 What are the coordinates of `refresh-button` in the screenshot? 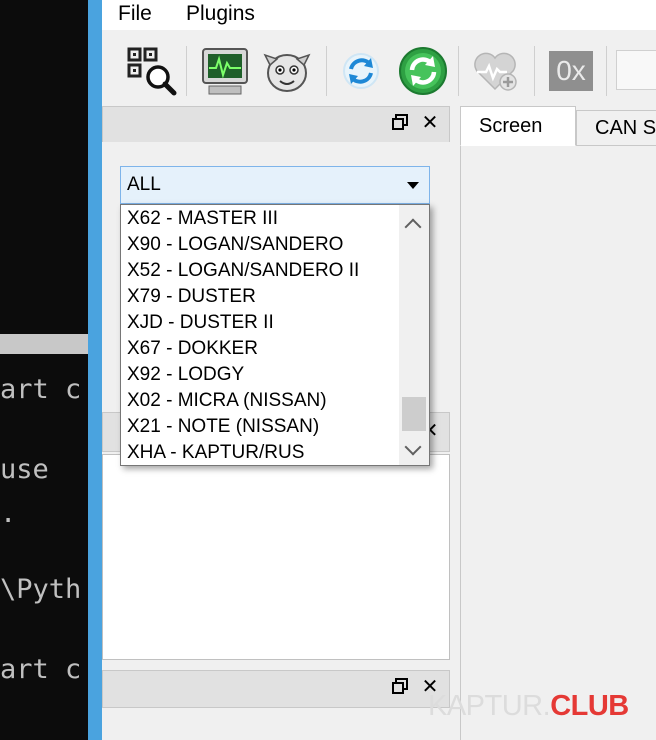 It's located at (361, 71).